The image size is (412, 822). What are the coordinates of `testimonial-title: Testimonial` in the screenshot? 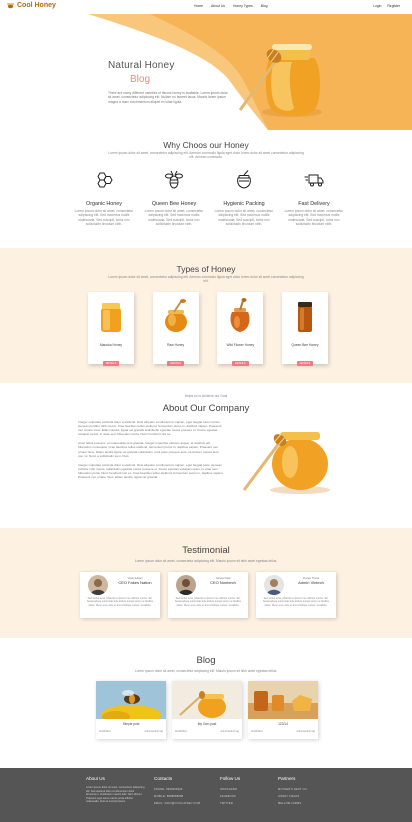 It's located at (206, 550).